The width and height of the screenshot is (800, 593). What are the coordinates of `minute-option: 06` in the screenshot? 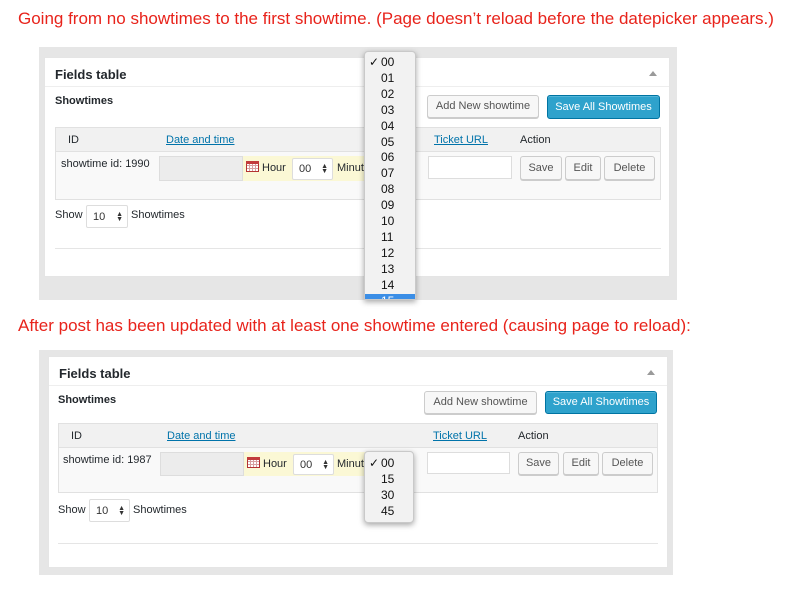 It's located at (390, 158).